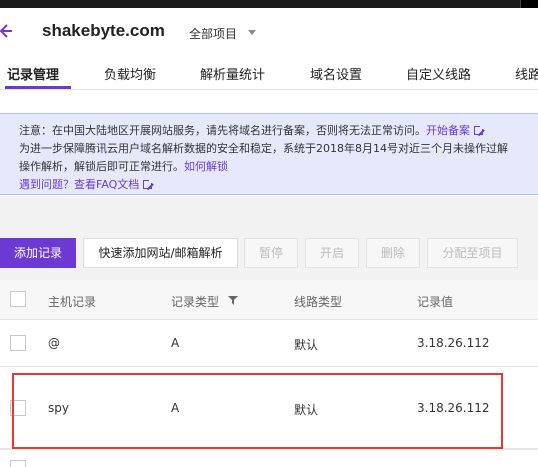  Describe the element at coordinates (269, 72) in the screenshot. I see `tab-bar: 记录管理 负载均衡 解析量统计 域名设置 自定义线路 线路` at that location.